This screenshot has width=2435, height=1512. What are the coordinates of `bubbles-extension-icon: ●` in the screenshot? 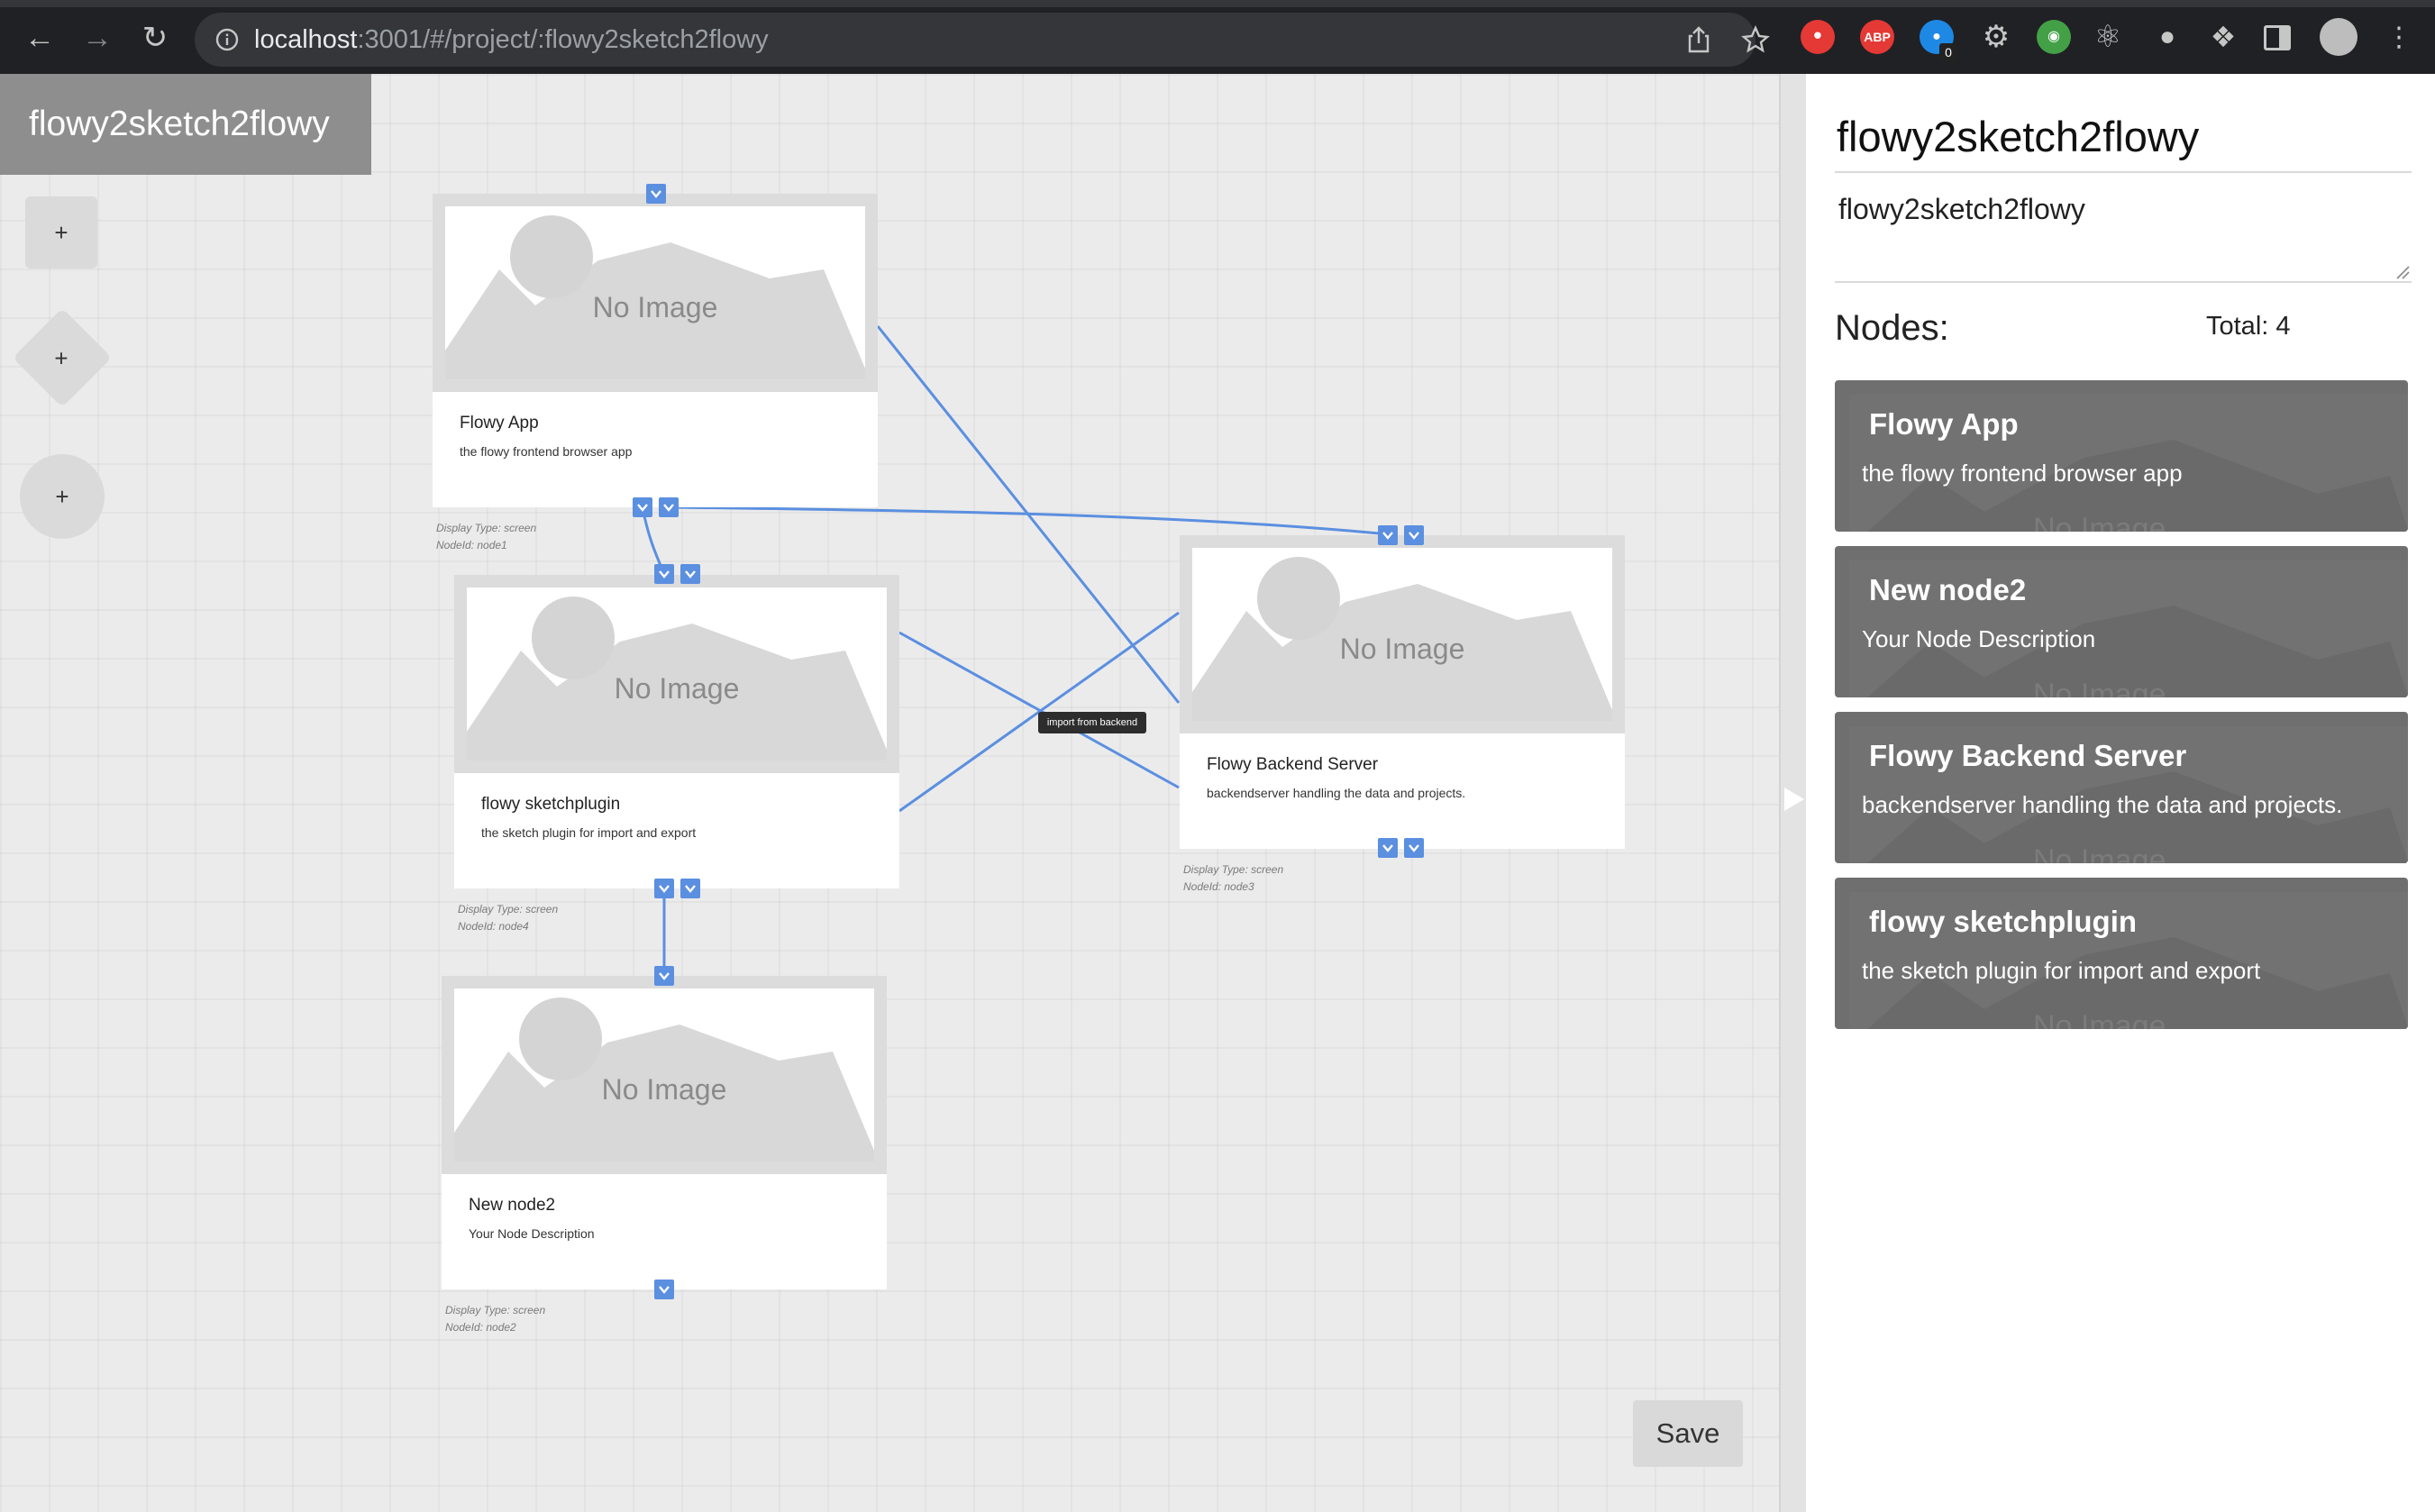 It's located at (2167, 37).